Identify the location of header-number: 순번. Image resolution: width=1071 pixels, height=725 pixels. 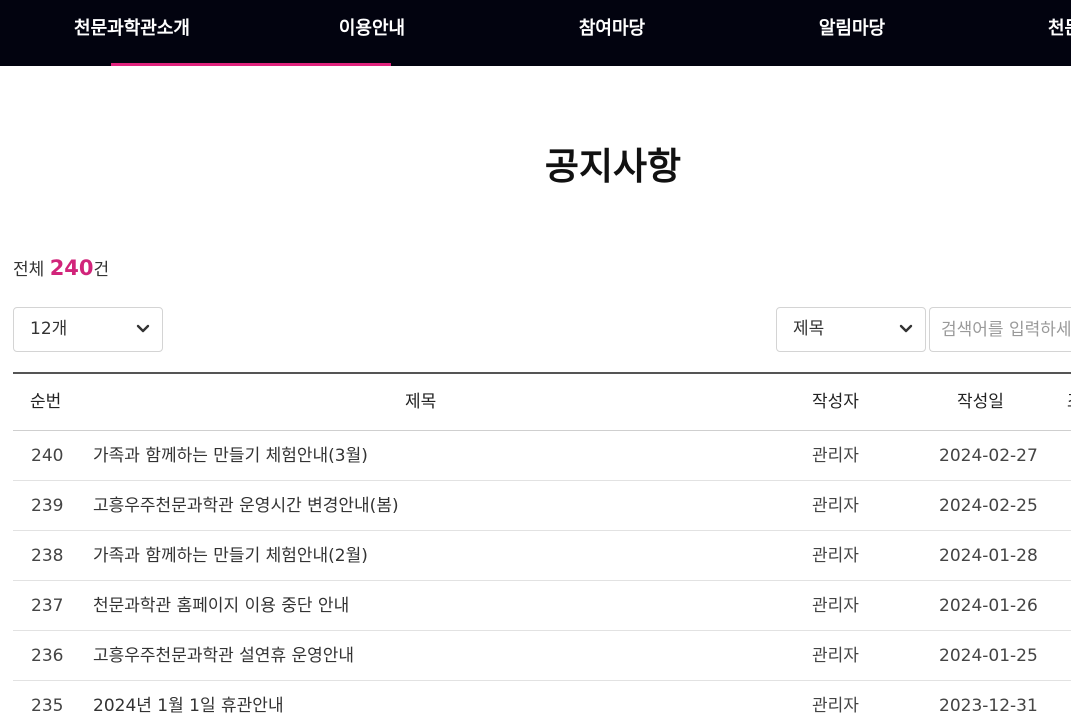
(46, 402).